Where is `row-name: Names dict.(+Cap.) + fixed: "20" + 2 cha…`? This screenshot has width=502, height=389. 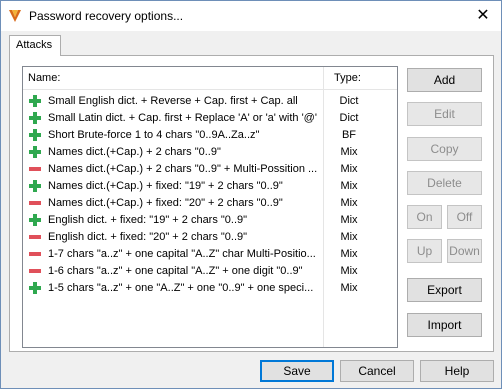 row-name: Names dict.(+Cap.) + fixed: "20" + 2 cha… is located at coordinates (165, 203).